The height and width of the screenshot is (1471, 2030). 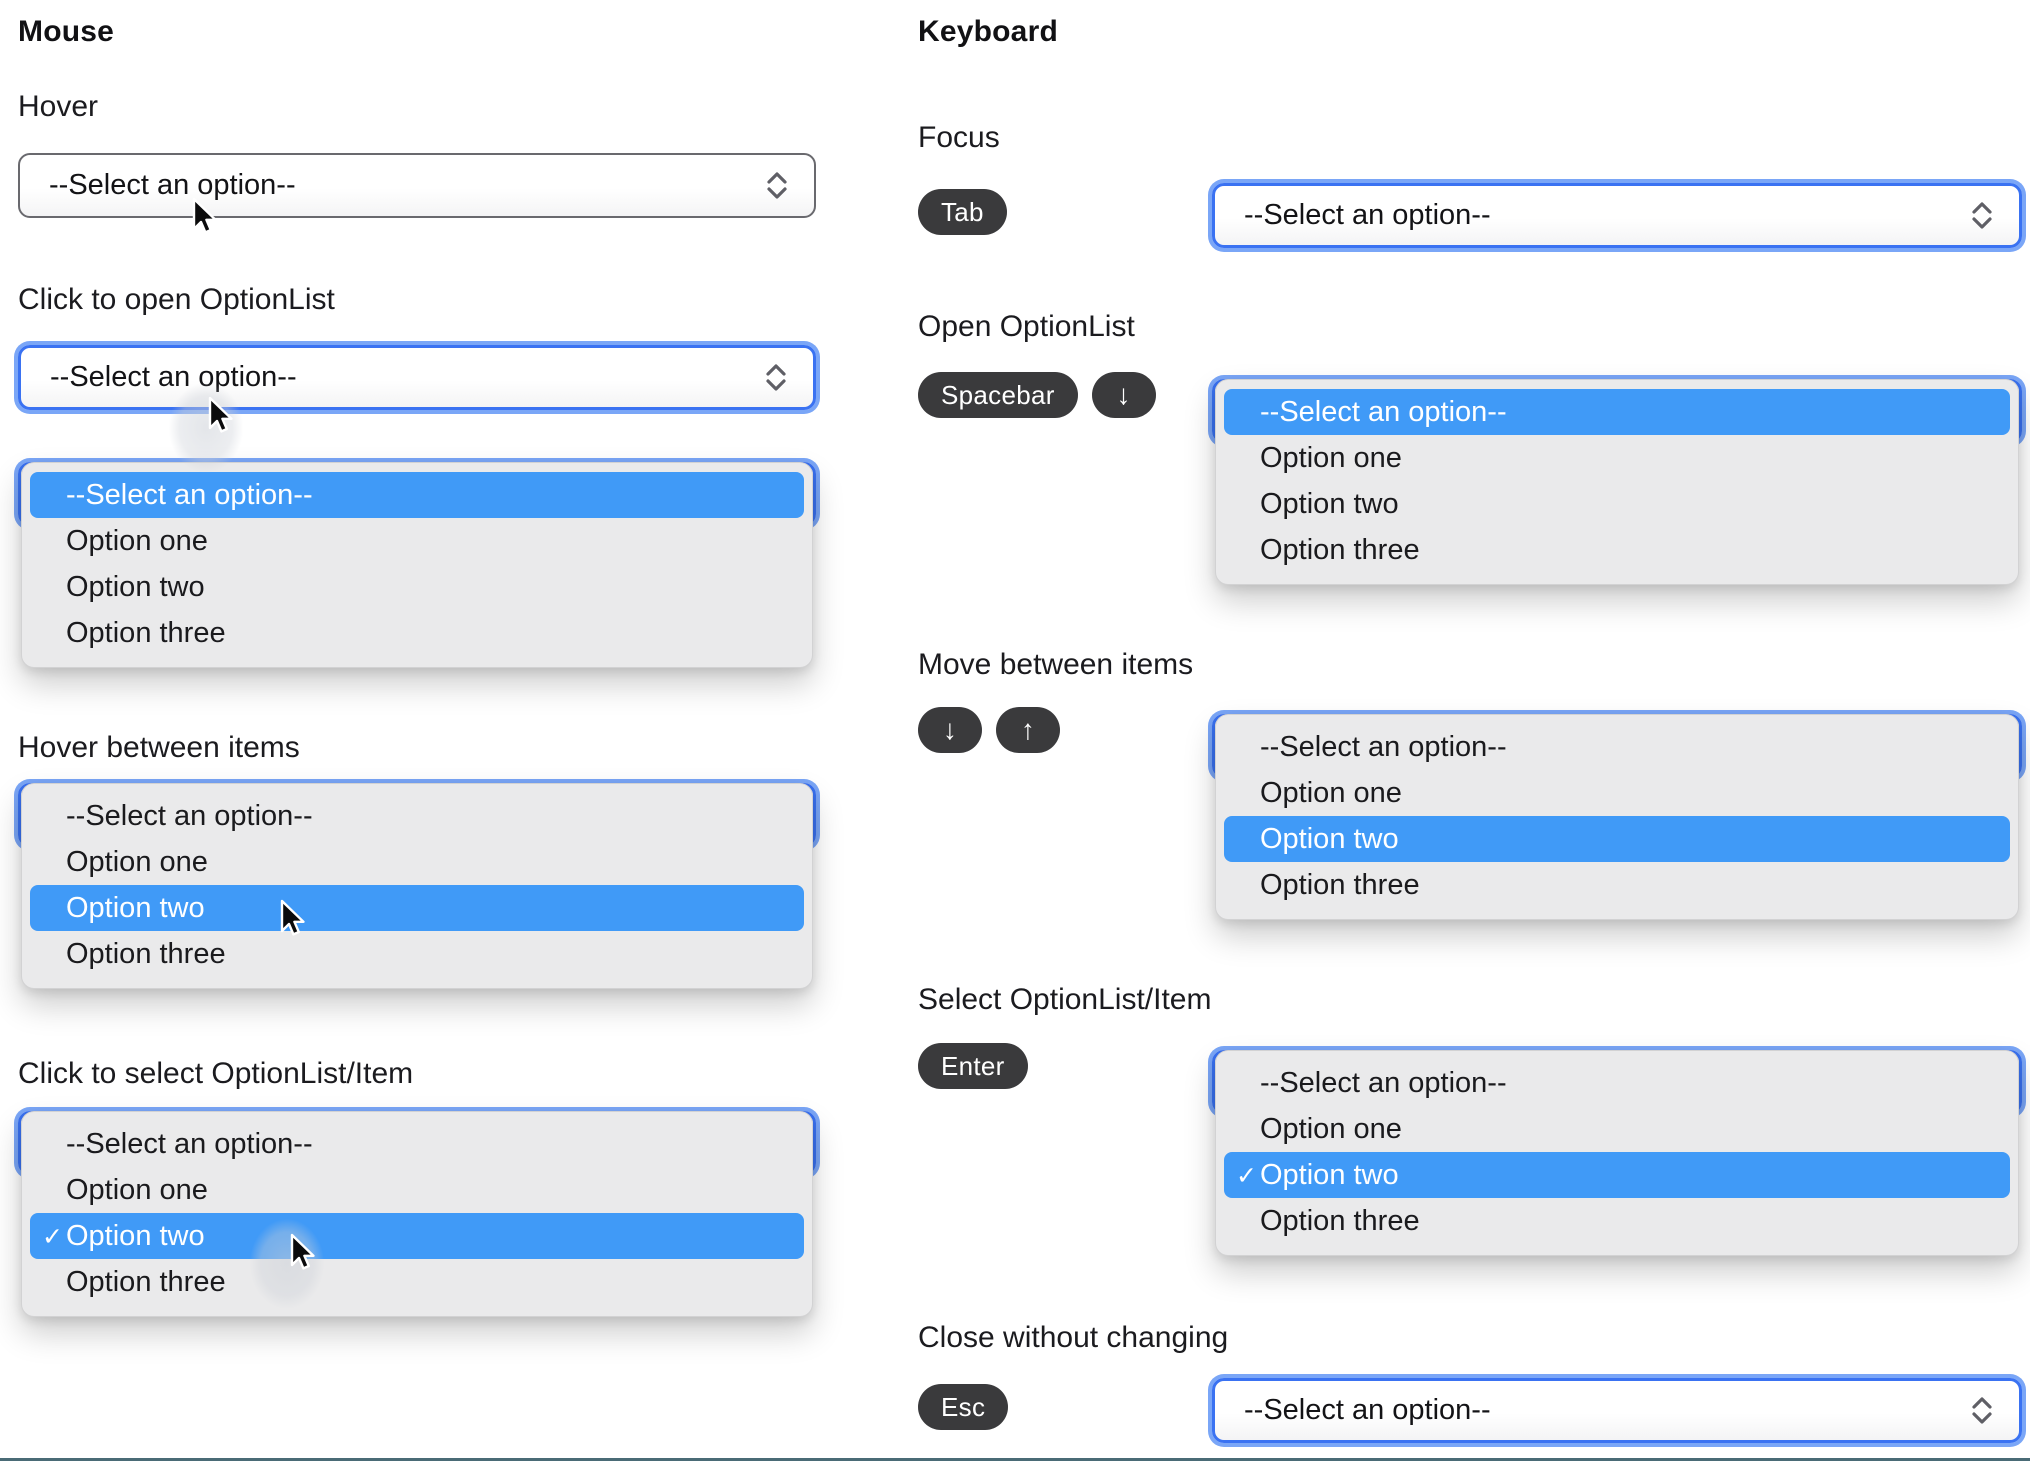 I want to click on close-section-label: Close without changing, so click(x=1073, y=1337).